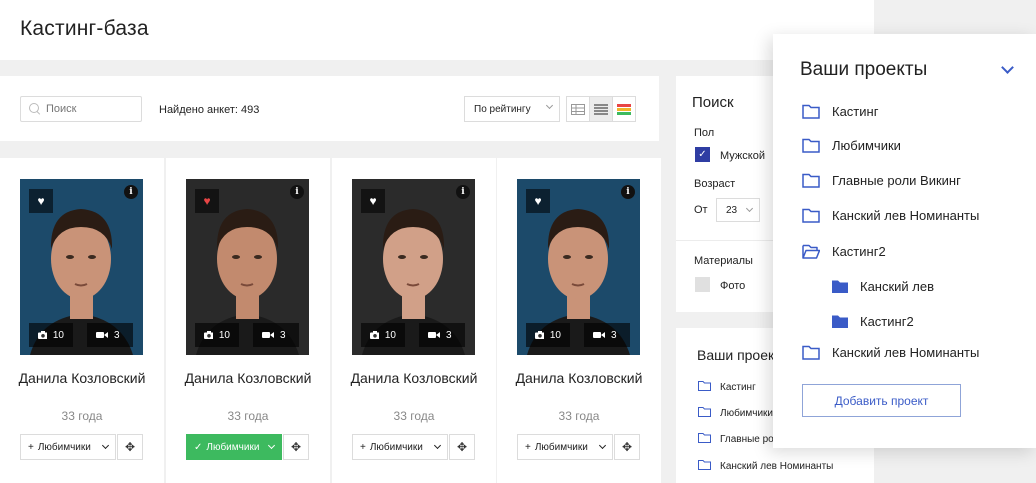 The image size is (1036, 483). I want to click on project-list-item: Любимчики, so click(735, 413).